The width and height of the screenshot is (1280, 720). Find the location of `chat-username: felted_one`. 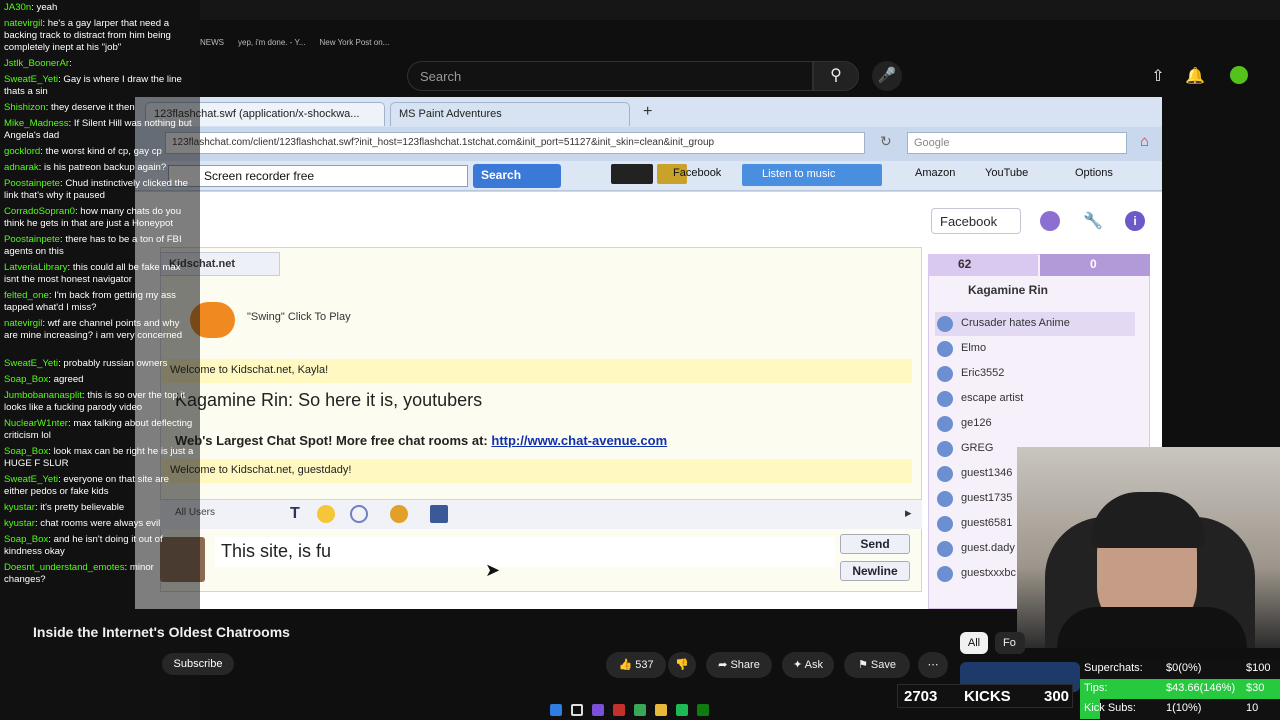

chat-username: felted_one is located at coordinates (26, 295).